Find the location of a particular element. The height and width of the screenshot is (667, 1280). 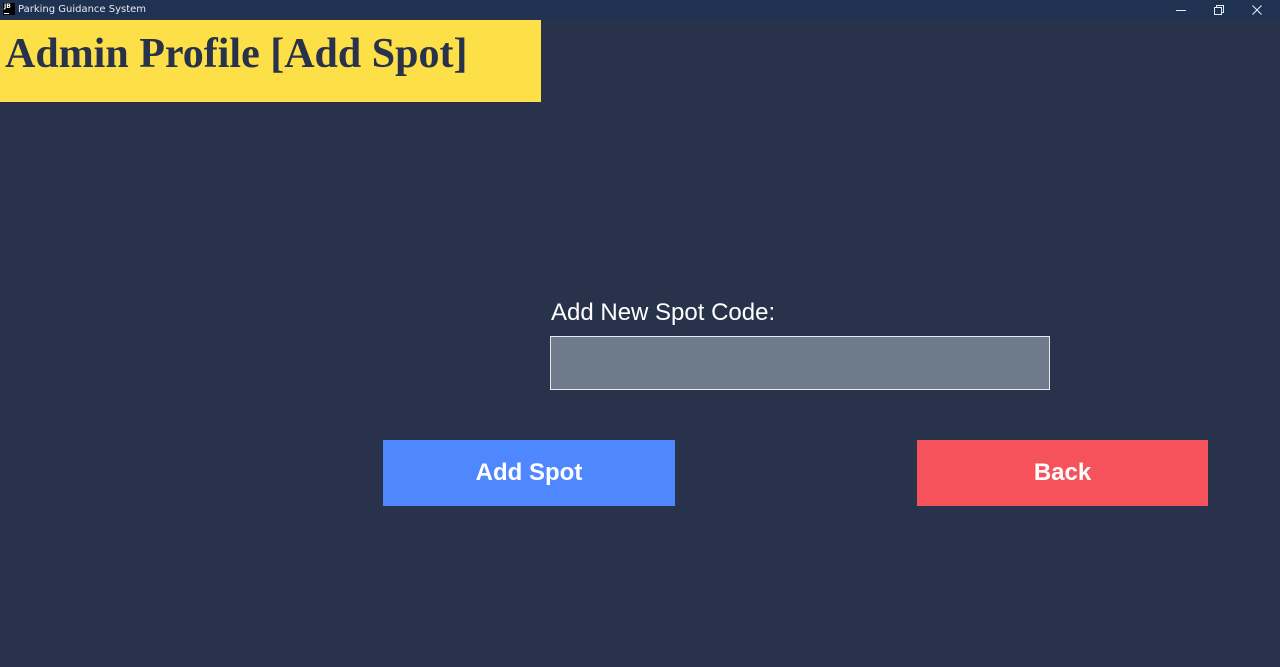

back-button: Back is located at coordinates (1062, 473).